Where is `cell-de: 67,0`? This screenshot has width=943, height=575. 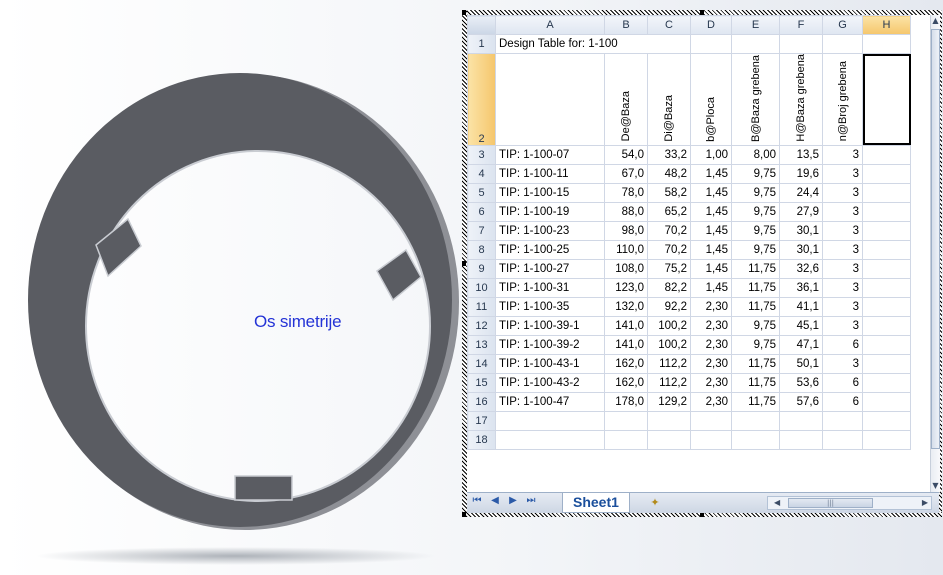 cell-de: 67,0 is located at coordinates (626, 173).